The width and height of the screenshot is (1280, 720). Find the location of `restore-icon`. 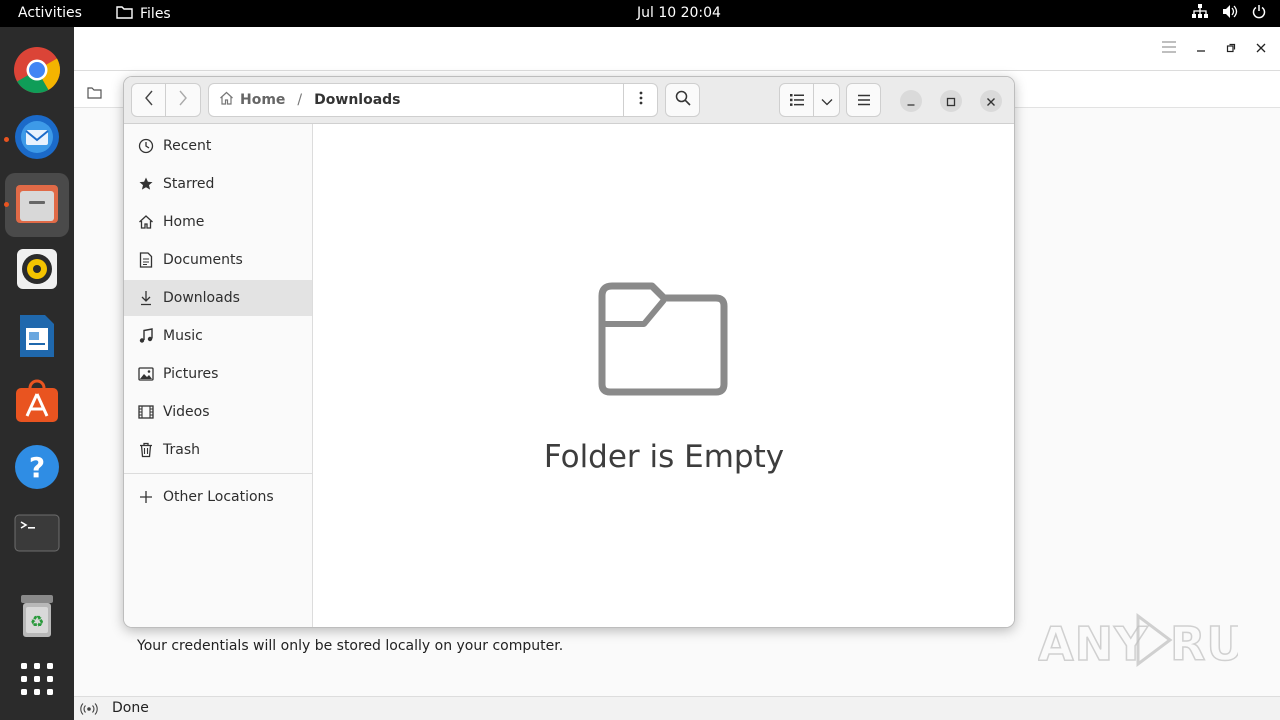

restore-icon is located at coordinates (1231, 49).